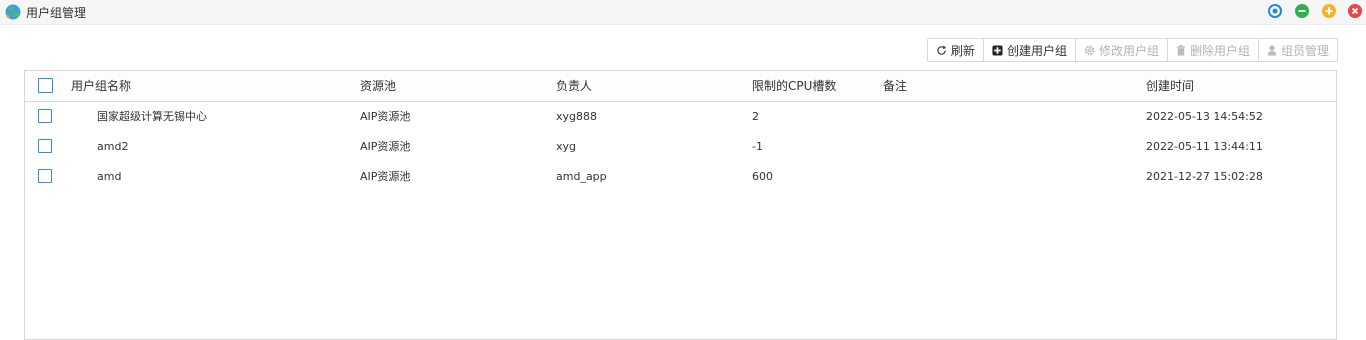 The image size is (1366, 340). What do you see at coordinates (1355, 11) in the screenshot?
I see `close-icon` at bounding box center [1355, 11].